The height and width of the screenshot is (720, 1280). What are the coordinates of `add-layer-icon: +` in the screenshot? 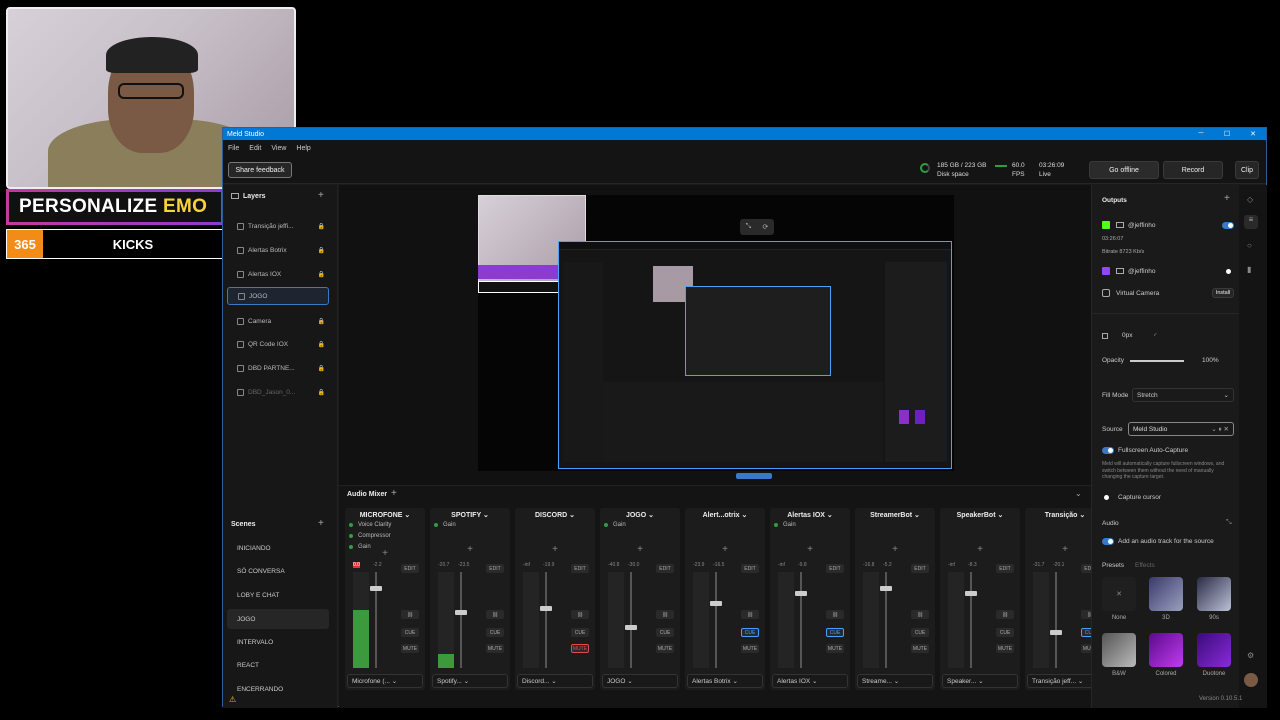 It's located at (321, 195).